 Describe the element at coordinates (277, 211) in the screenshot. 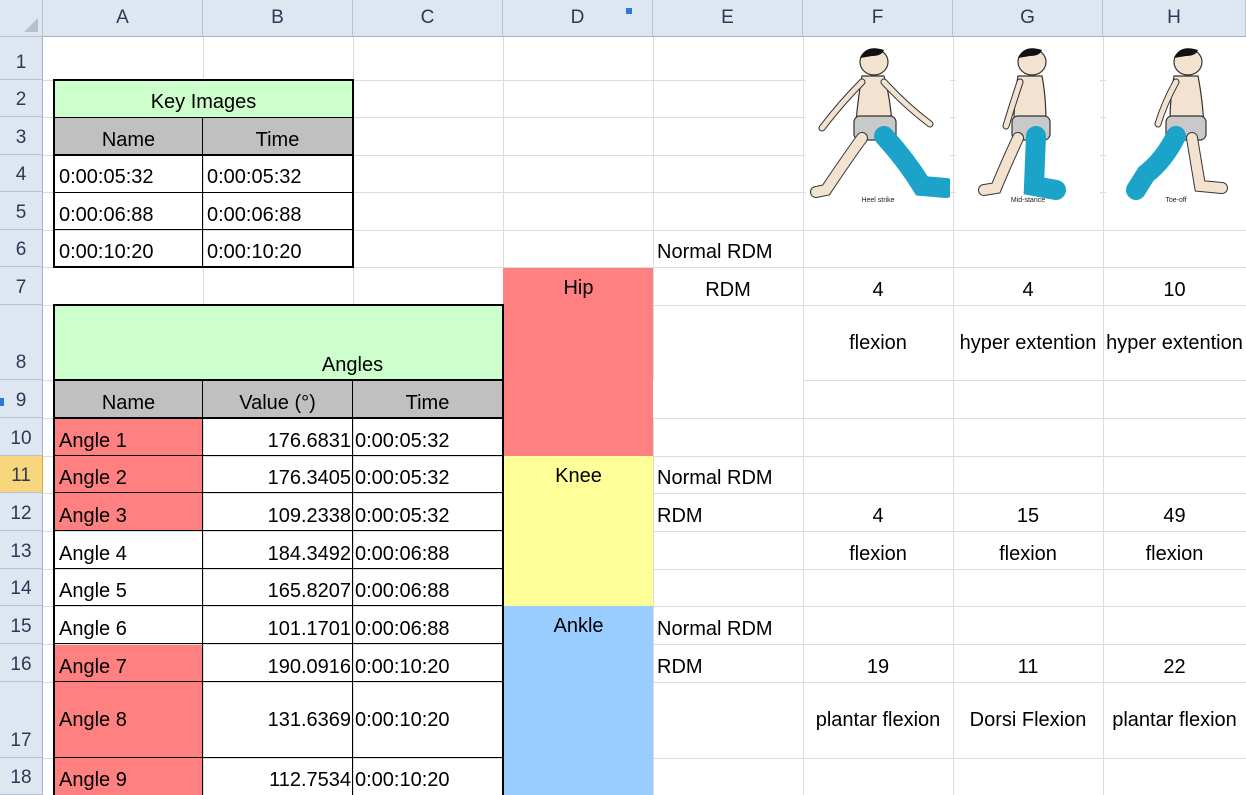

I see `key-image-time-cell: 0:00:06:88` at that location.